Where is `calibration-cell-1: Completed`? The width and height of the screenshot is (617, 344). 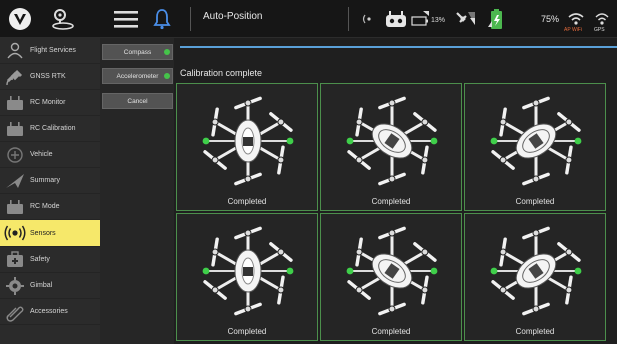
calibration-cell-1: Completed is located at coordinates (247, 147).